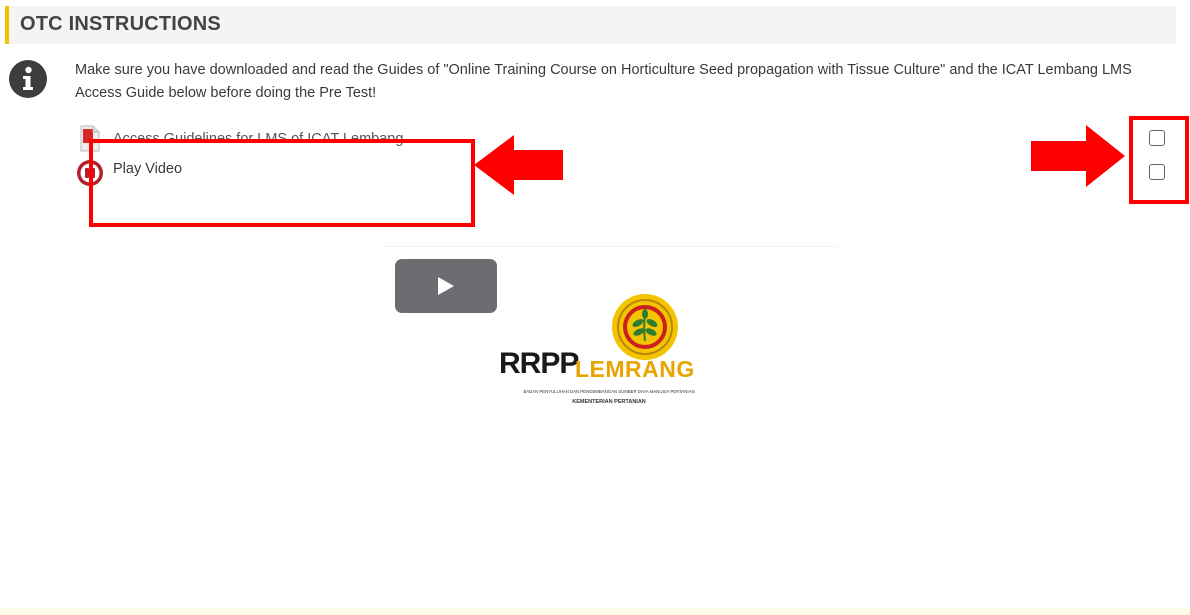 The height and width of the screenshot is (615, 1190). What do you see at coordinates (595, 611) in the screenshot?
I see `bottom-bar` at bounding box center [595, 611].